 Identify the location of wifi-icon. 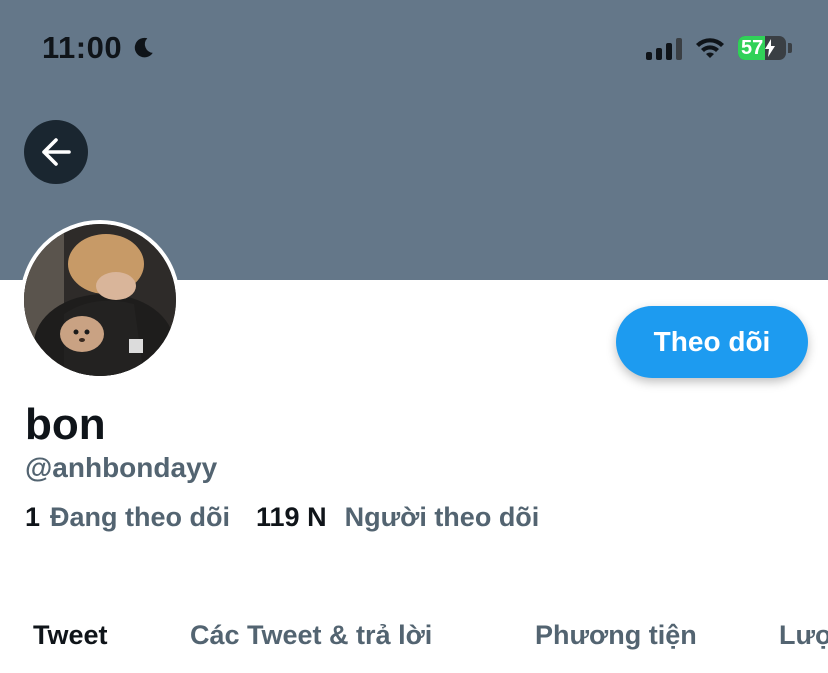
(710, 48).